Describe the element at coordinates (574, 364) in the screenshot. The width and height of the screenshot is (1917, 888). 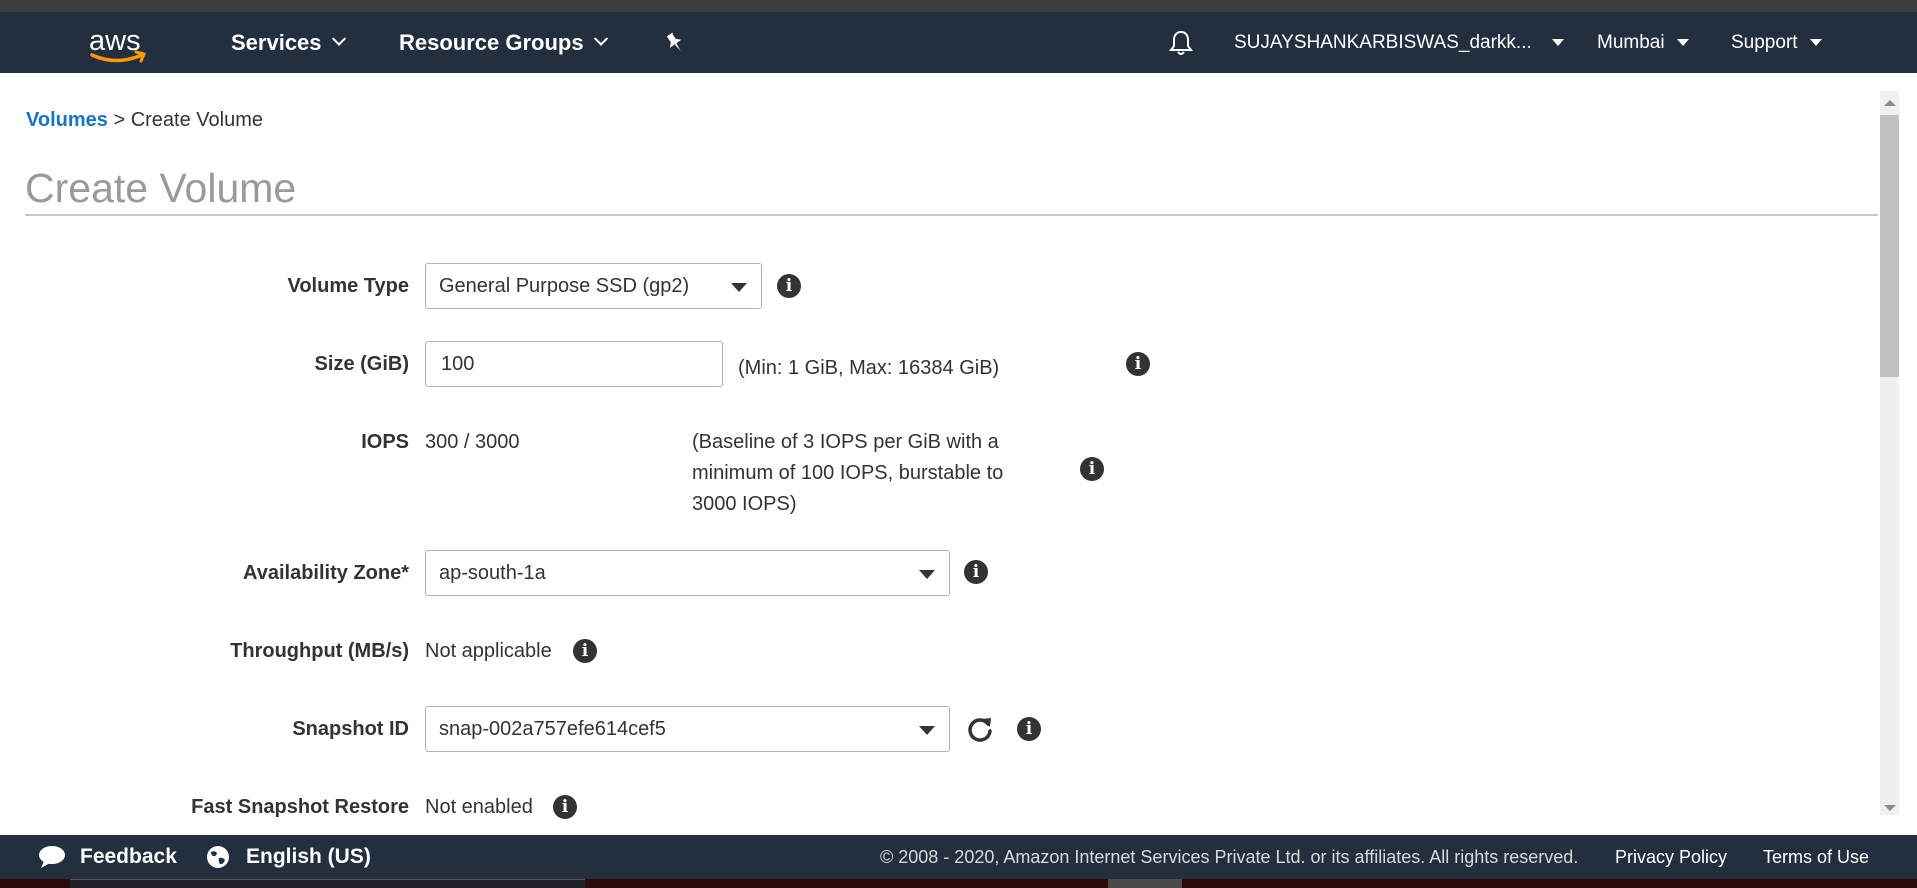
I see `size-input: 100` at that location.